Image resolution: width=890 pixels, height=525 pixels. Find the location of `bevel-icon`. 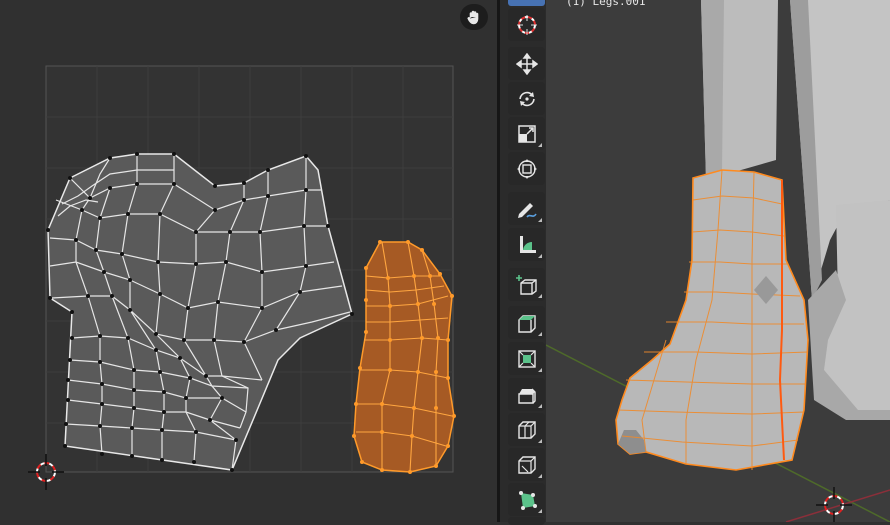

bevel-icon is located at coordinates (526, 396).